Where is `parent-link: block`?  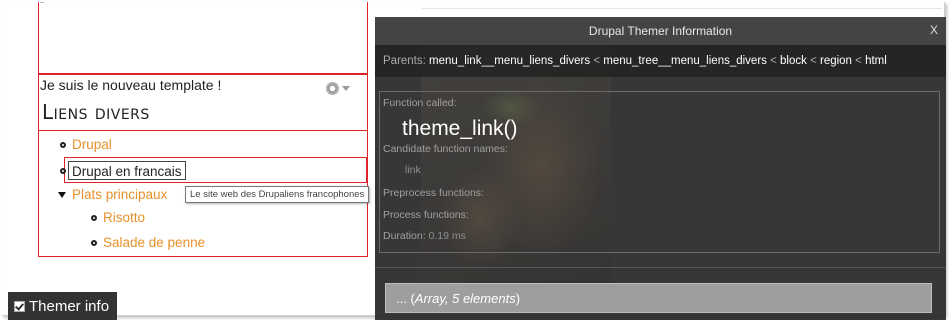 parent-link: block is located at coordinates (793, 61).